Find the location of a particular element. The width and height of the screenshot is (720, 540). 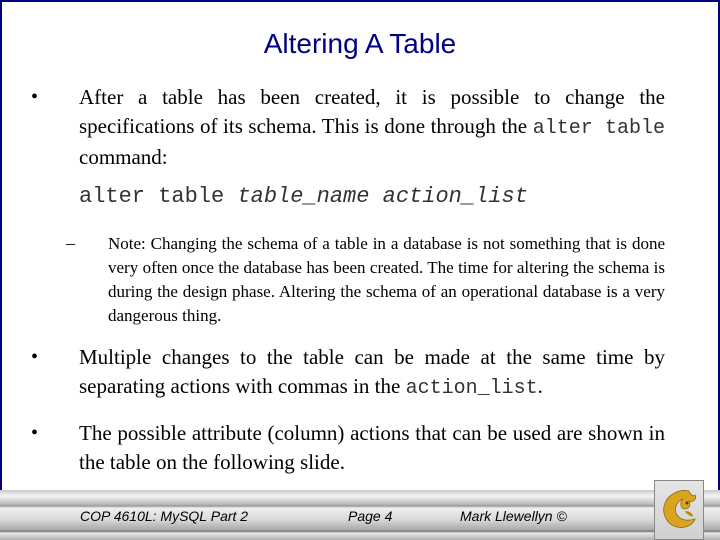

footer-author: Mark Llewellyn © is located at coordinates (513, 516).